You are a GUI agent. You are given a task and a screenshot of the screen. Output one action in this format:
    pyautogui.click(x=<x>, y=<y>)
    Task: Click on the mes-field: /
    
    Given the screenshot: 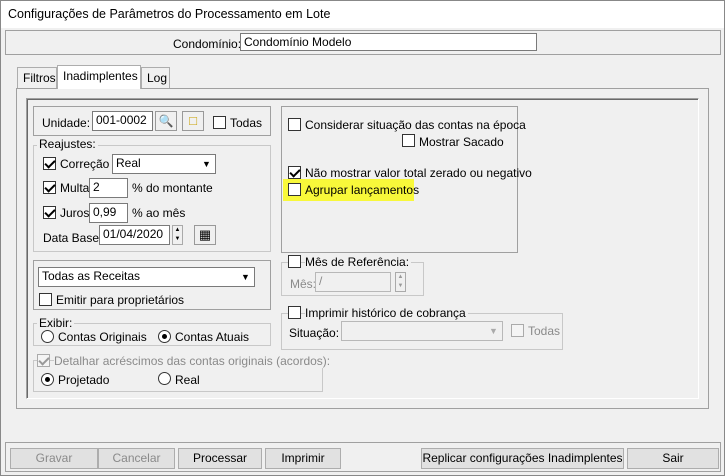 What is the action you would take?
    pyautogui.click(x=353, y=282)
    